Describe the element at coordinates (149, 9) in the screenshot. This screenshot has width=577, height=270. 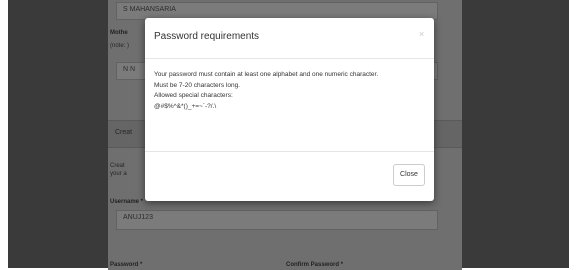
I see `name-field-value: S MAHANSARIA` at that location.